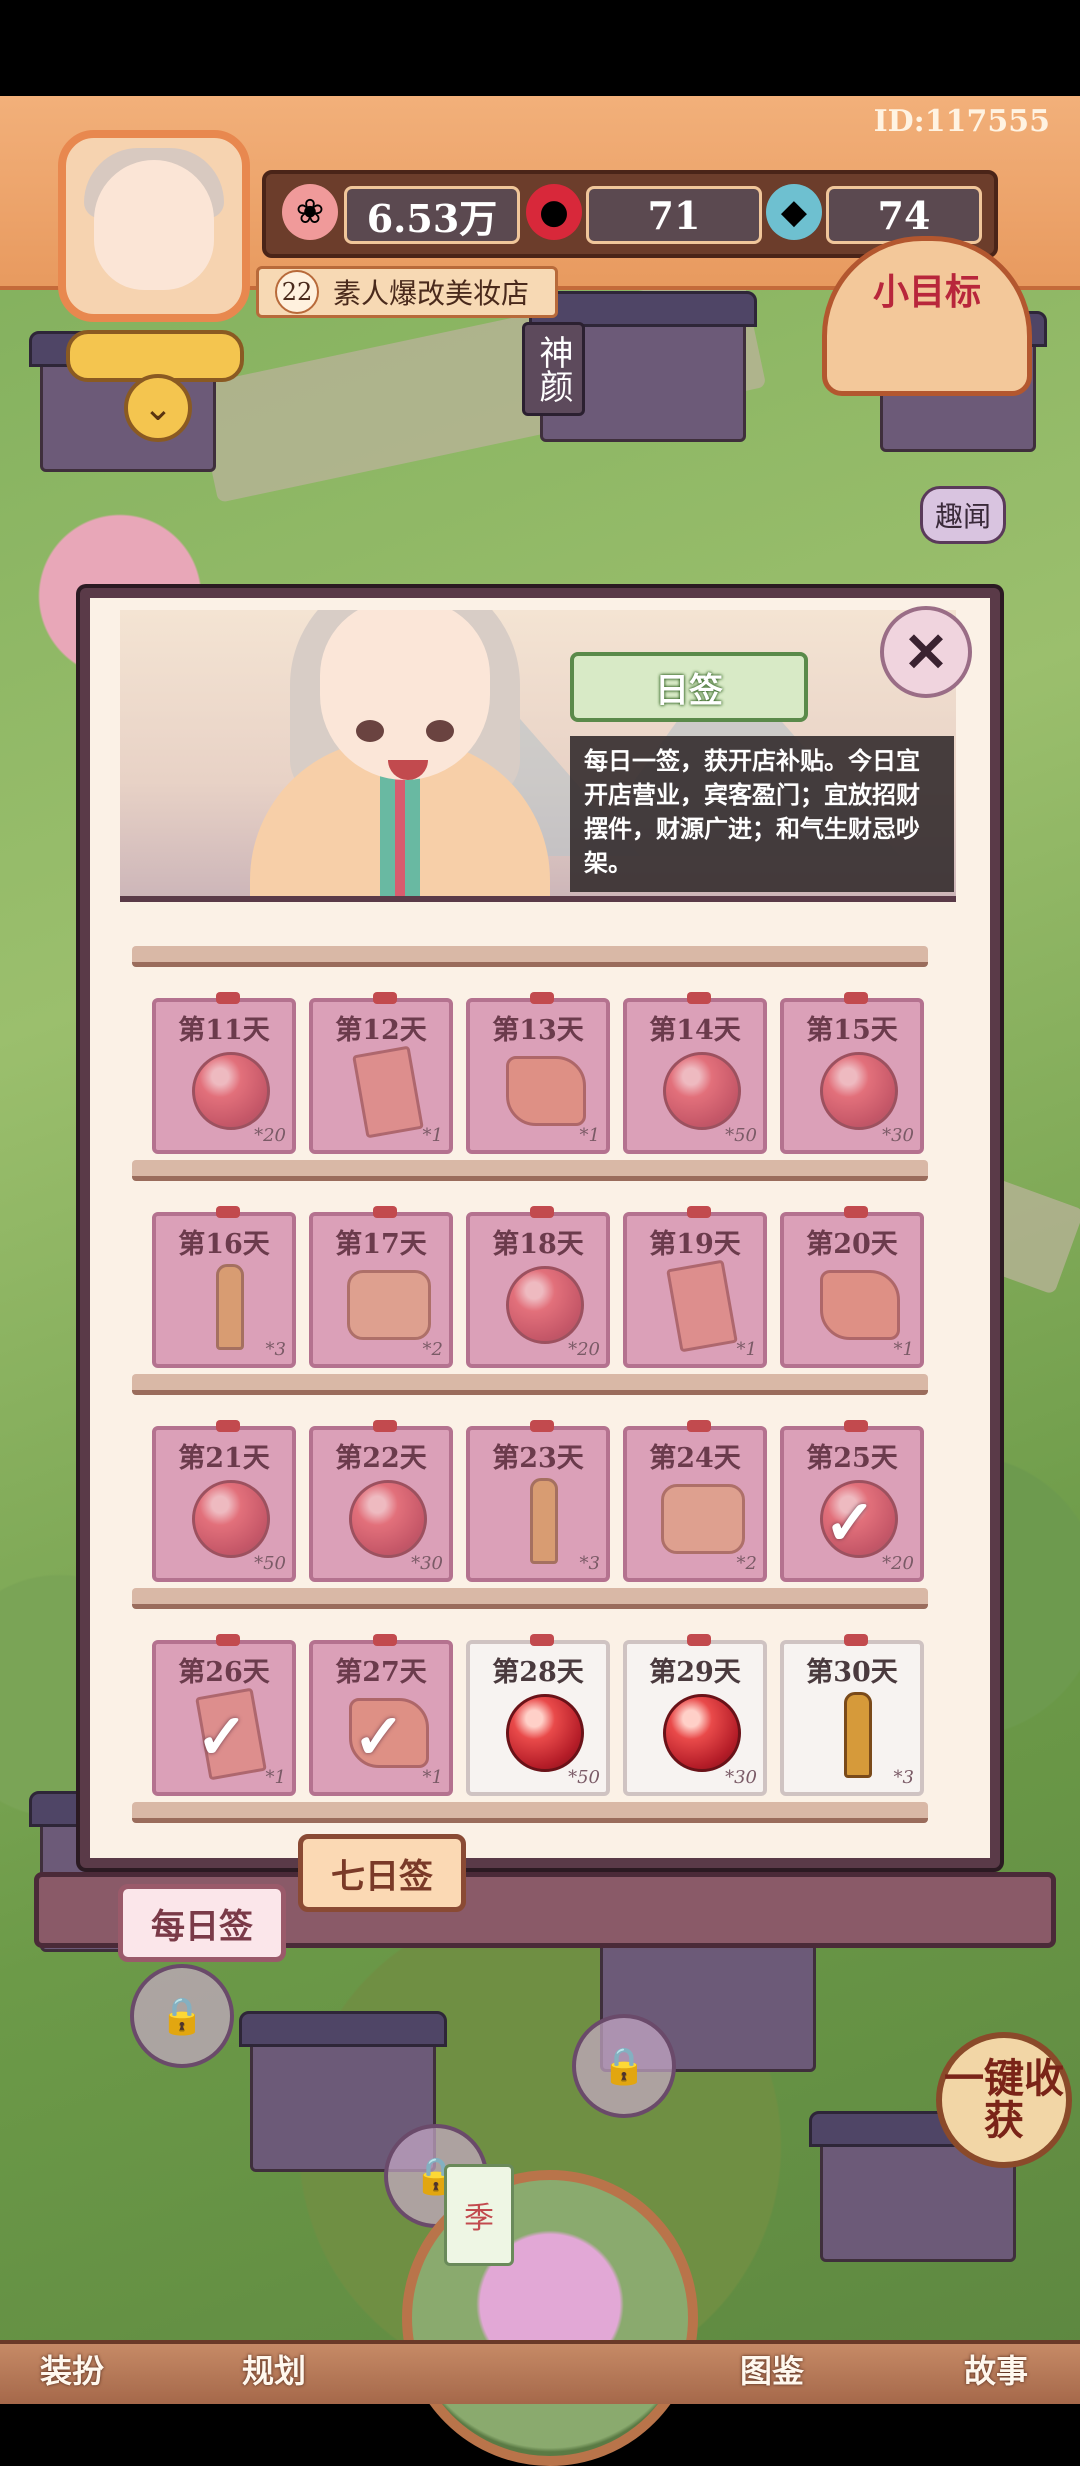 This screenshot has height=2466, width=1080. I want to click on reward-day-label: 第23天, so click(538, 1458).